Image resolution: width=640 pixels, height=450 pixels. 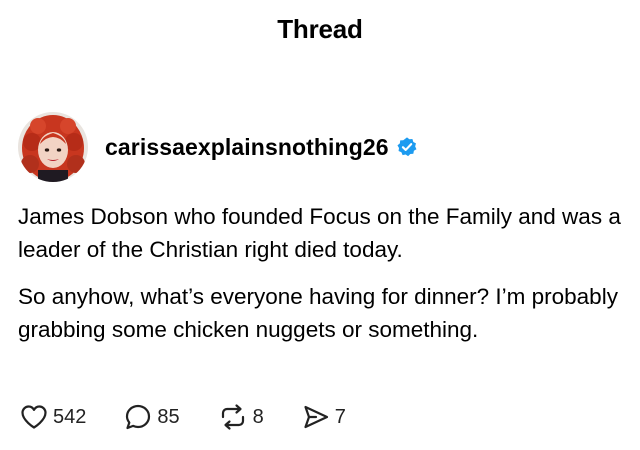 I want to click on verified-badge-icon, so click(x=407, y=147).